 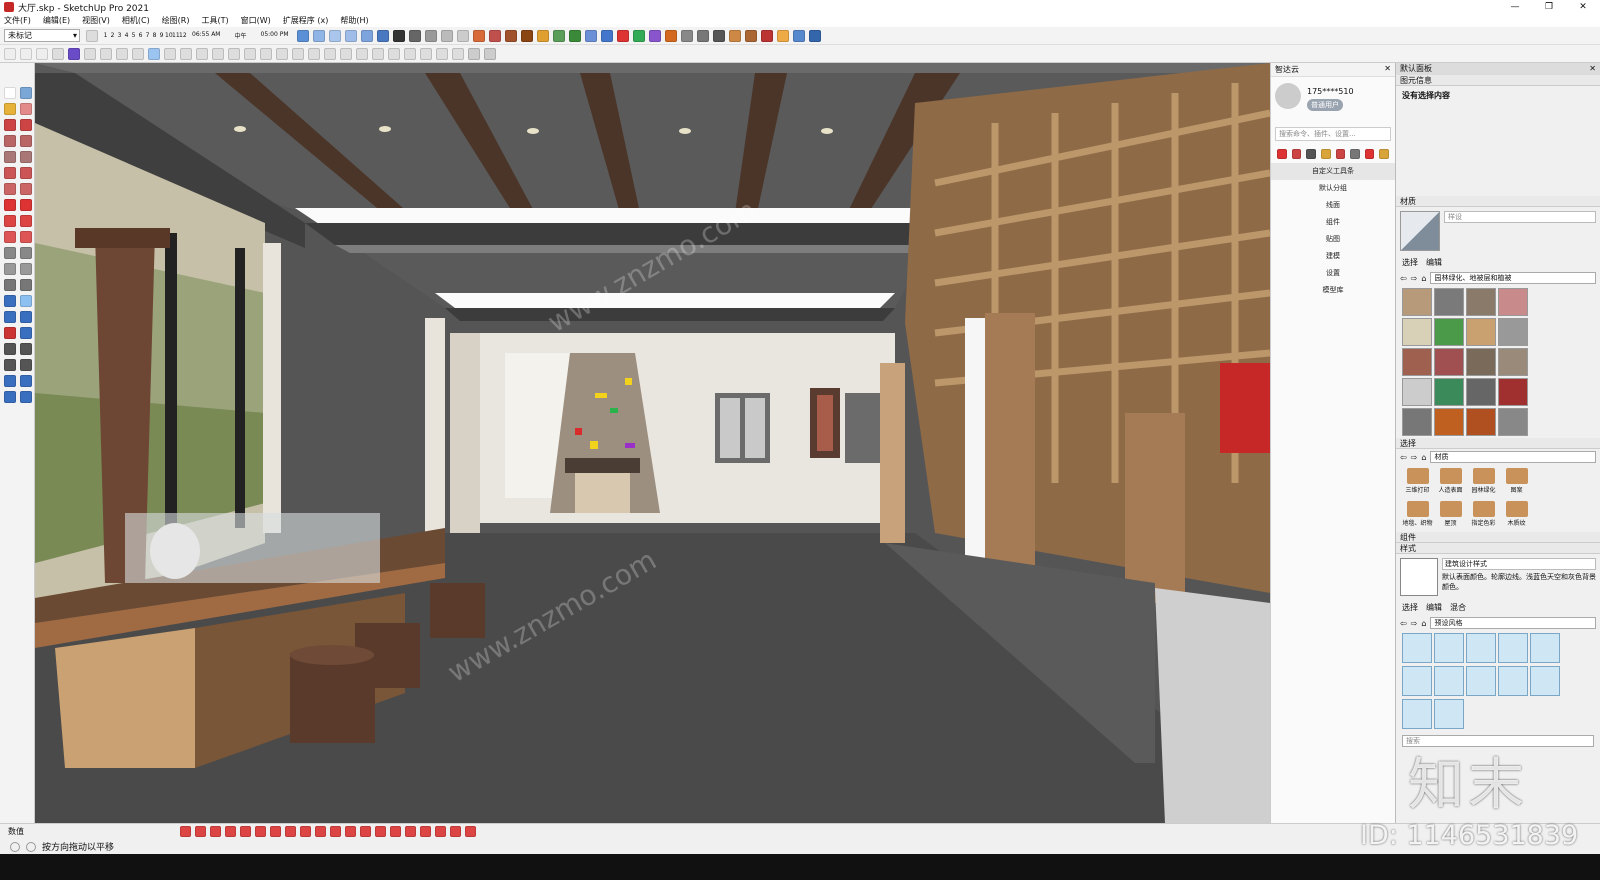 I want to click on extension-icon, so click(x=494, y=35).